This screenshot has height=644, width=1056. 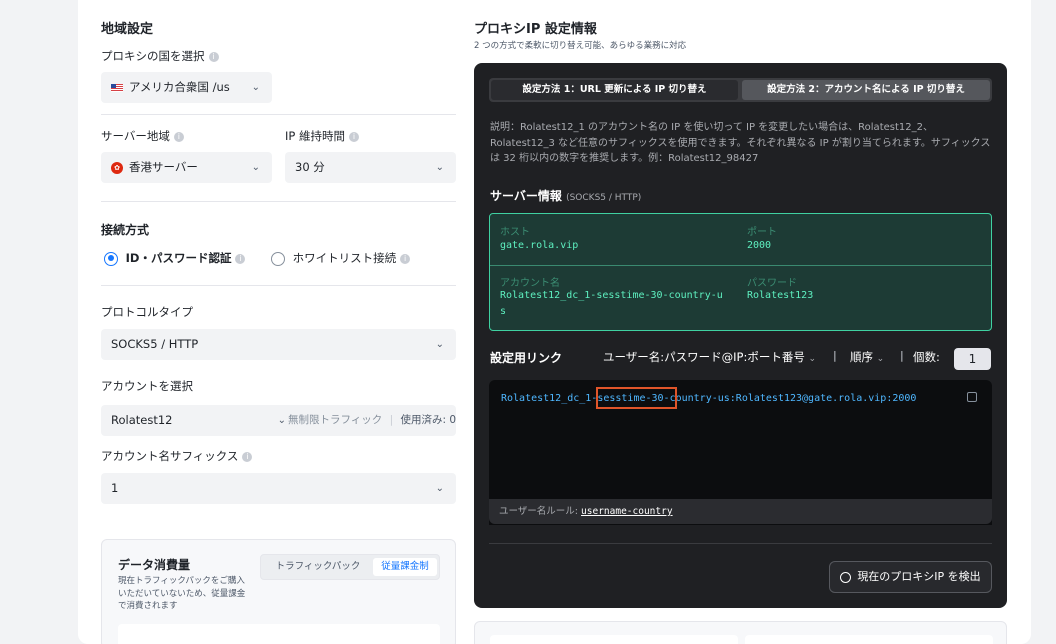 What do you see at coordinates (614, 90) in the screenshot?
I see `tab-method-1: 設定方法 1：URL 更新による IP 切り替え` at bounding box center [614, 90].